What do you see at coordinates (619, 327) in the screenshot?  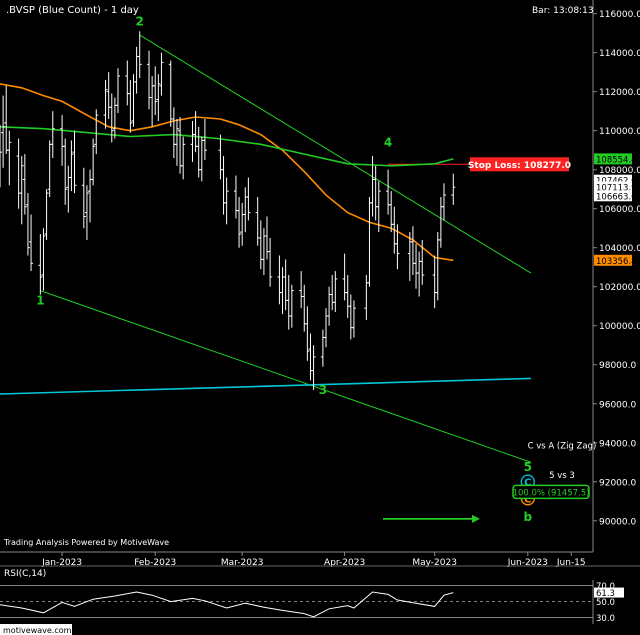 I see `price-tick-label: 100000.0` at bounding box center [619, 327].